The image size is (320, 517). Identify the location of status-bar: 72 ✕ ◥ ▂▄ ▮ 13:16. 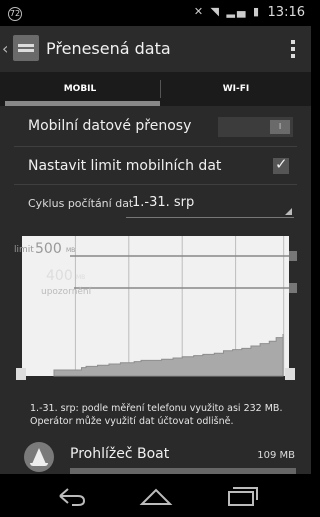
(155, 13).